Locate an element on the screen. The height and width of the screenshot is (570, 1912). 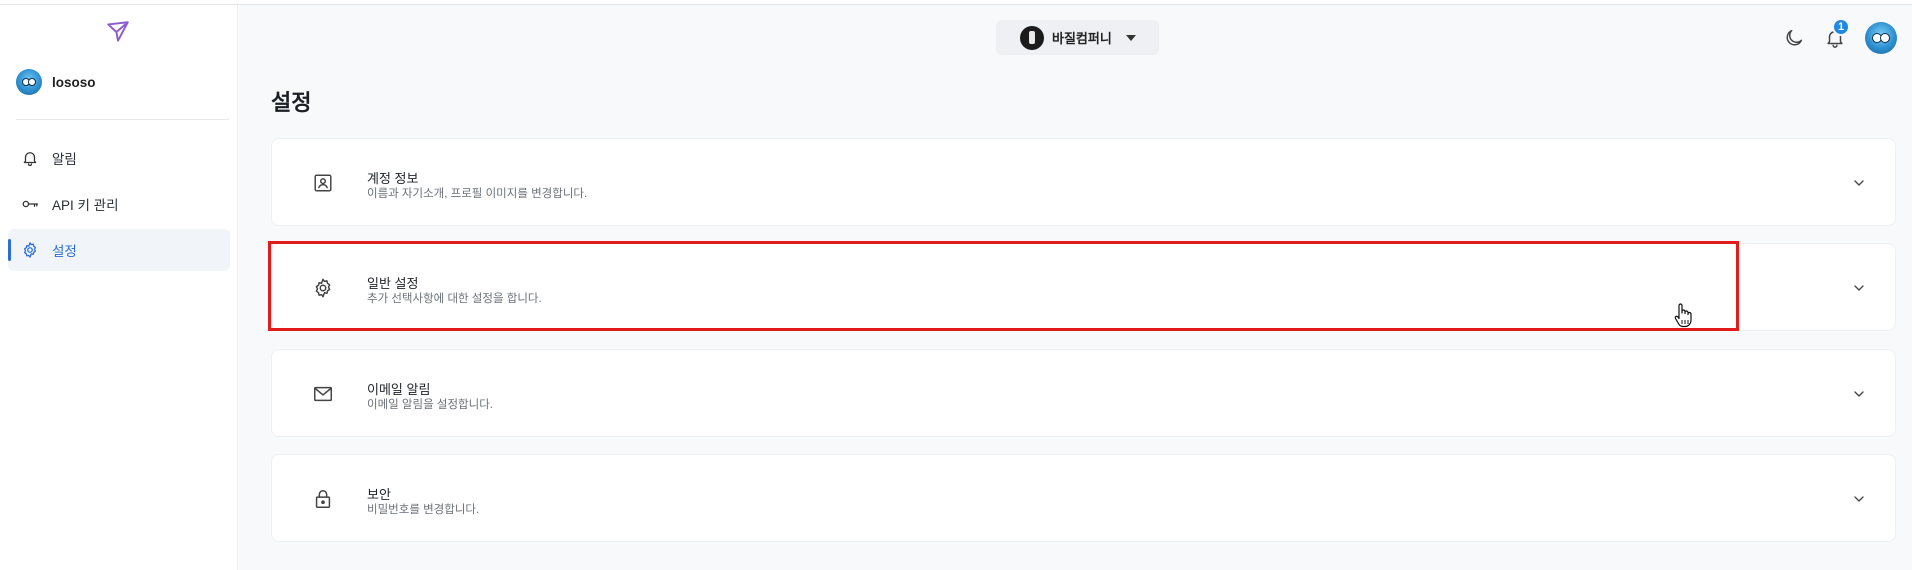
settings-card-general: 일반 설정 추가 선택사항에 대한 설정을 합니다. is located at coordinates (1083, 287).